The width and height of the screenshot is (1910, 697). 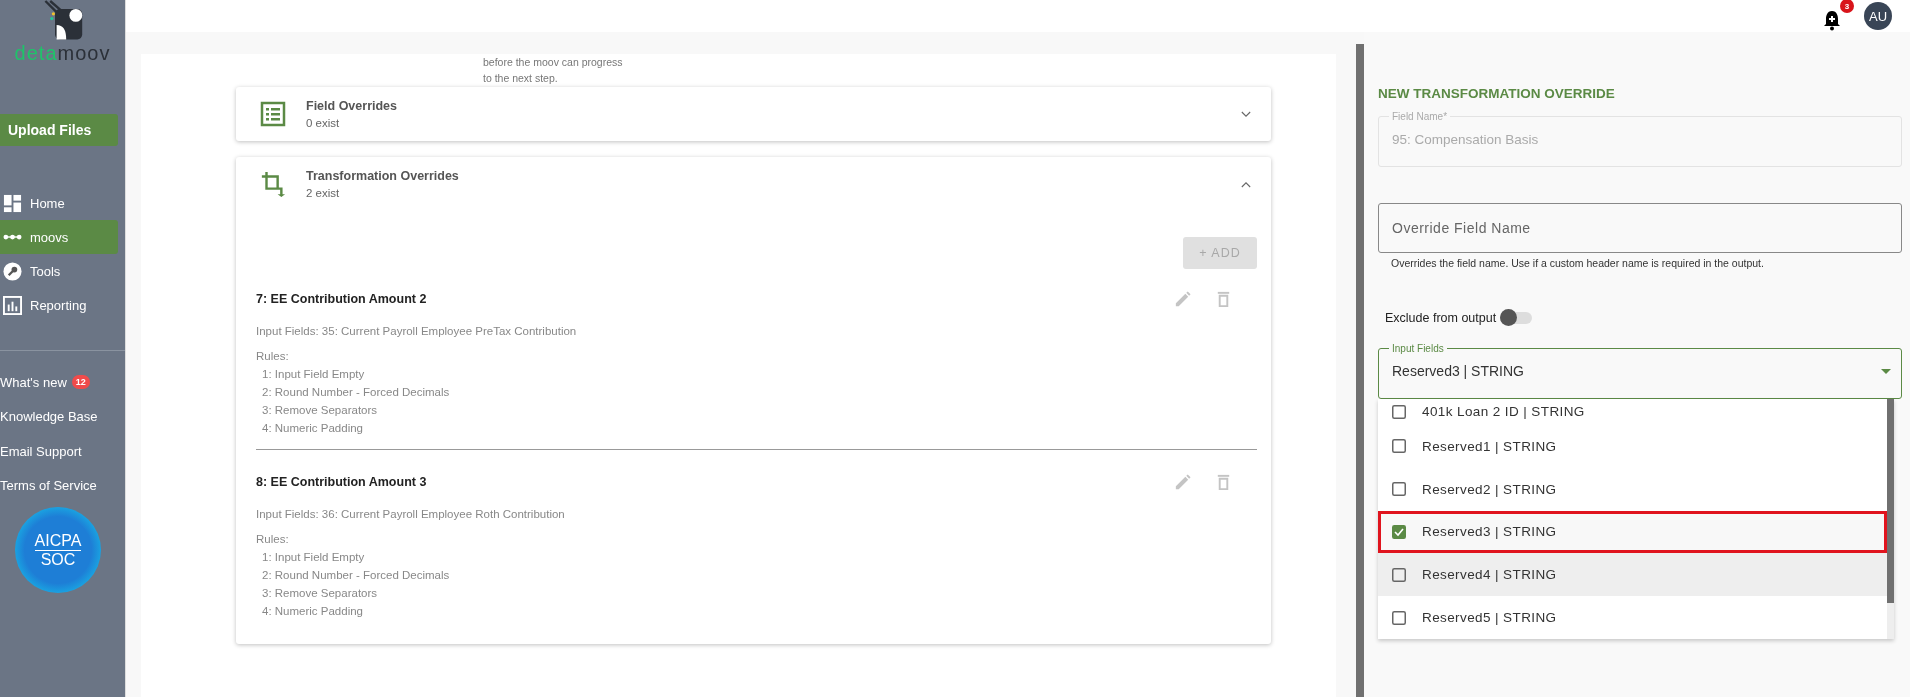 I want to click on input-fields-text: Input Fields: 36: Current Payroll Employee Roth Contribution, so click(x=411, y=514).